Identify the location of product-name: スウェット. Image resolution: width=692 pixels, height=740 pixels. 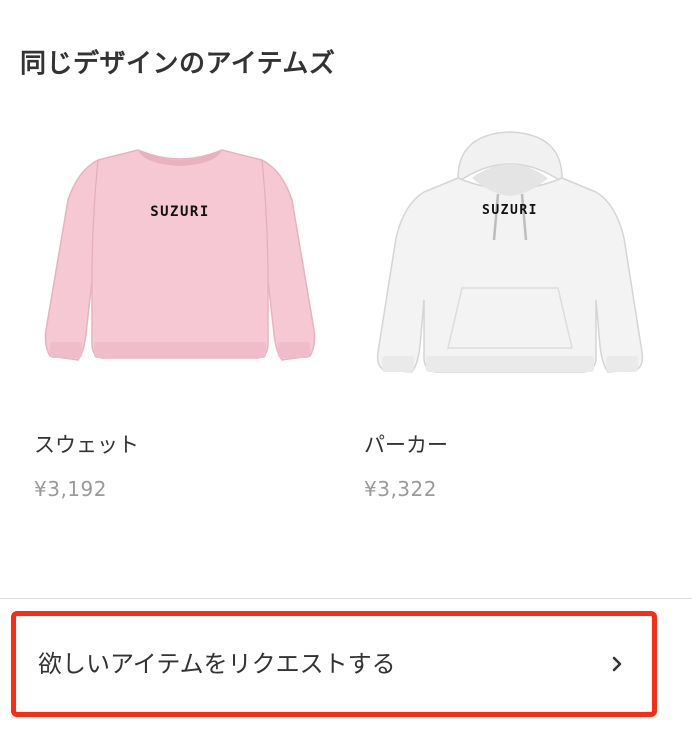
(180, 445).